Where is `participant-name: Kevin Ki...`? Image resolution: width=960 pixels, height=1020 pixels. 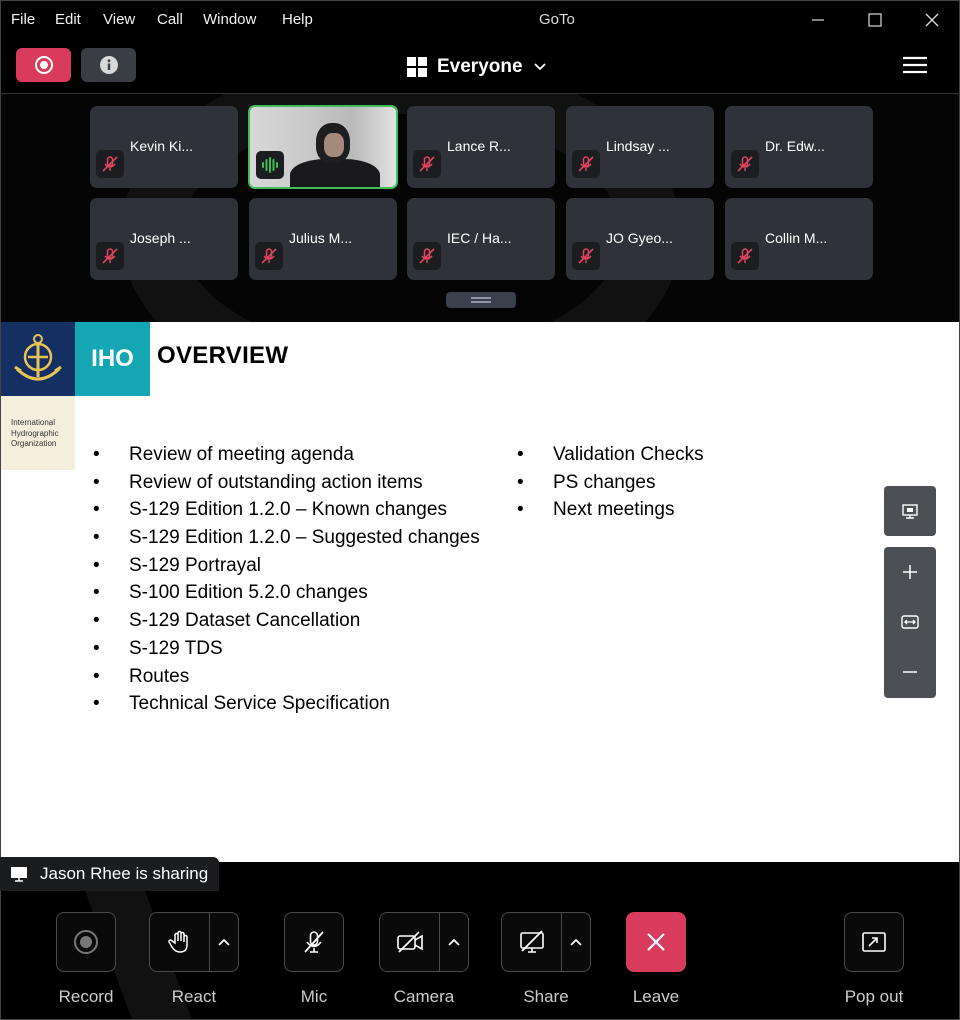 participant-name: Kevin Ki... is located at coordinates (162, 146).